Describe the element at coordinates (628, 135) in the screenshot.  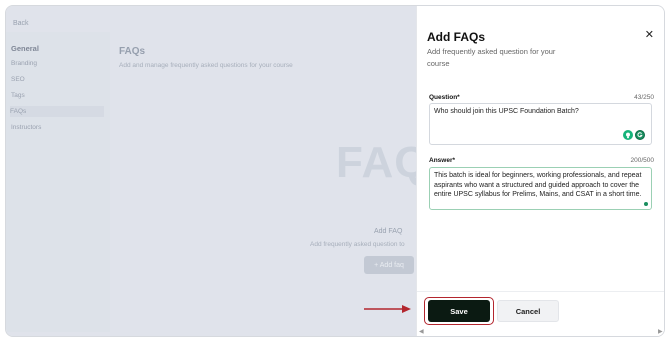
I see `lightbulb-icon` at that location.